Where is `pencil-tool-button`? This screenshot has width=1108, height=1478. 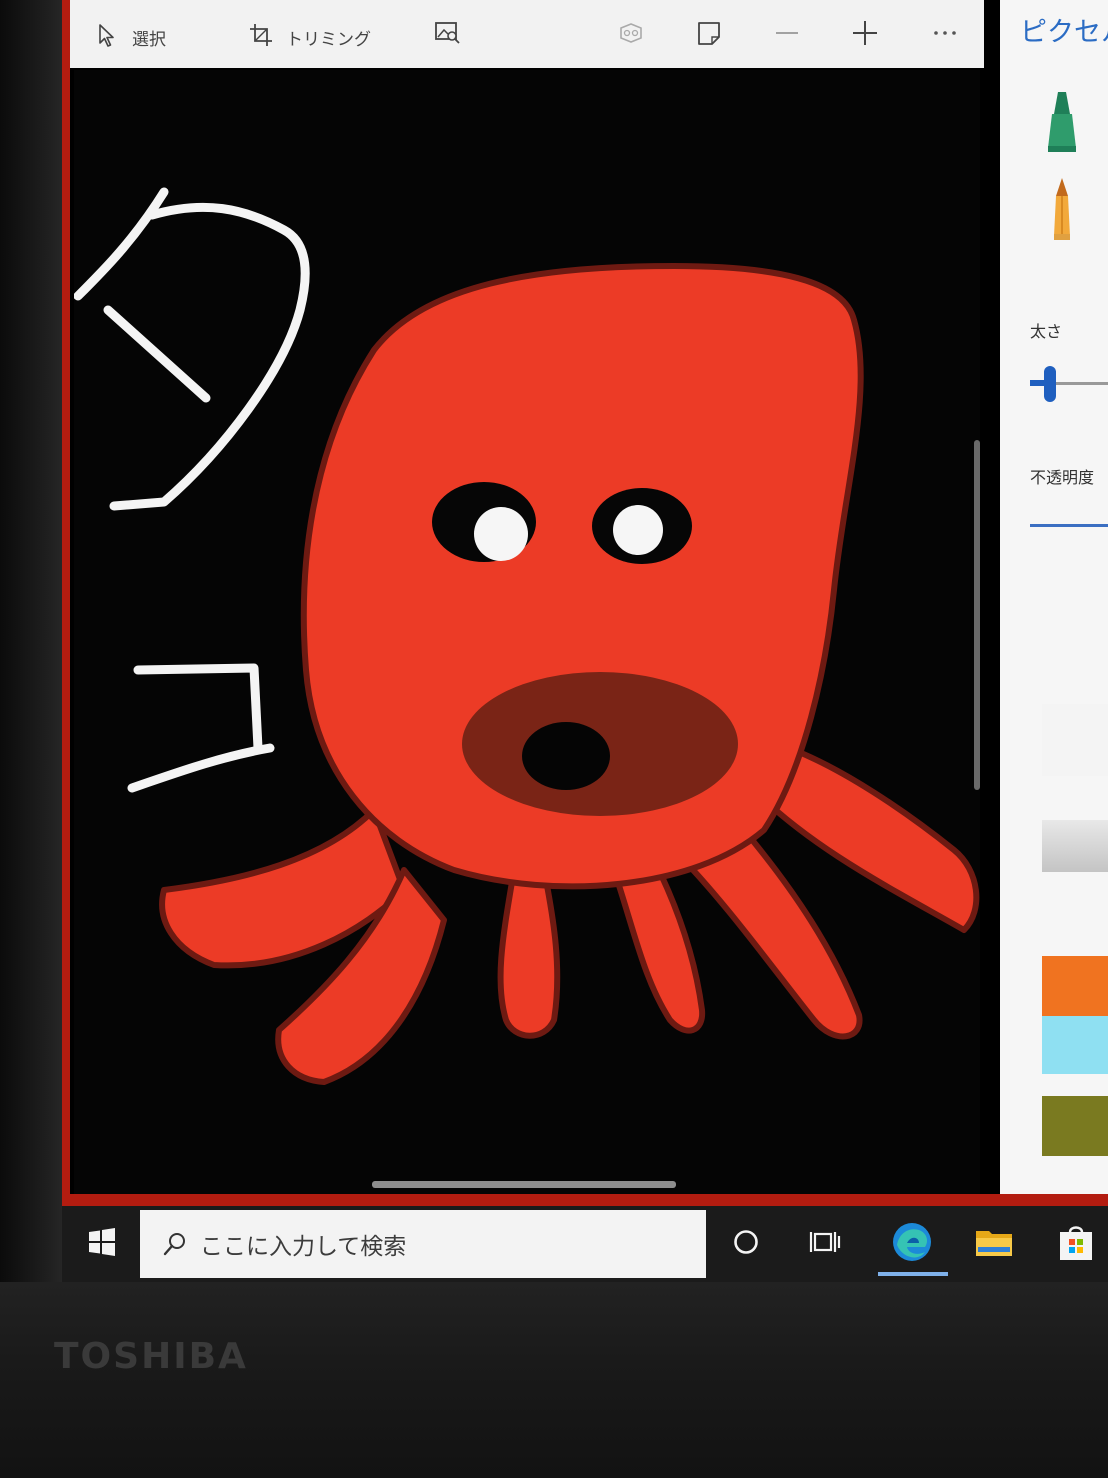
pencil-tool-button is located at coordinates (1062, 211).